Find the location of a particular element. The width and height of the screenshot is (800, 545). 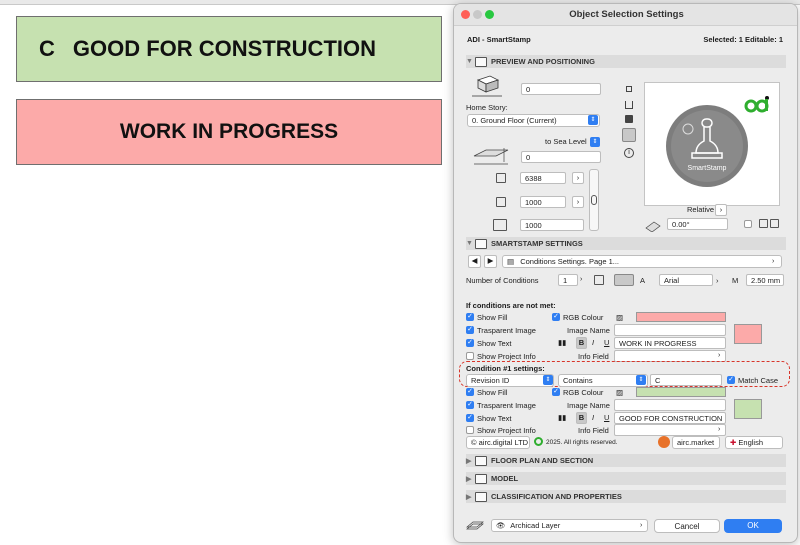

layer-select: 👁 Archicad Layer is located at coordinates (569, 525).